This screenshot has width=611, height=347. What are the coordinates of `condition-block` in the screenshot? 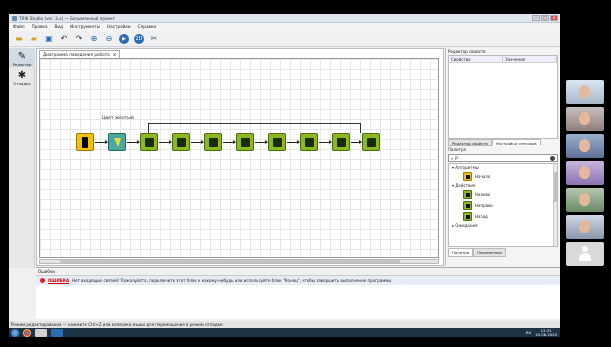 It's located at (117, 142).